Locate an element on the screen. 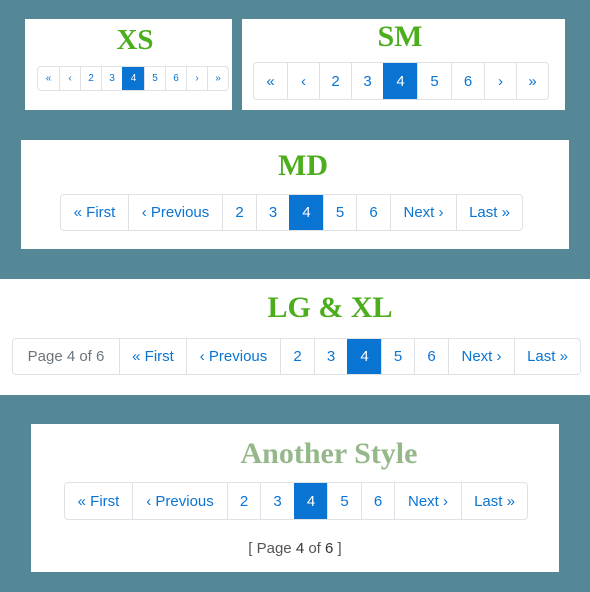 The width and height of the screenshot is (590, 592). xs-last-button: » is located at coordinates (217, 78).